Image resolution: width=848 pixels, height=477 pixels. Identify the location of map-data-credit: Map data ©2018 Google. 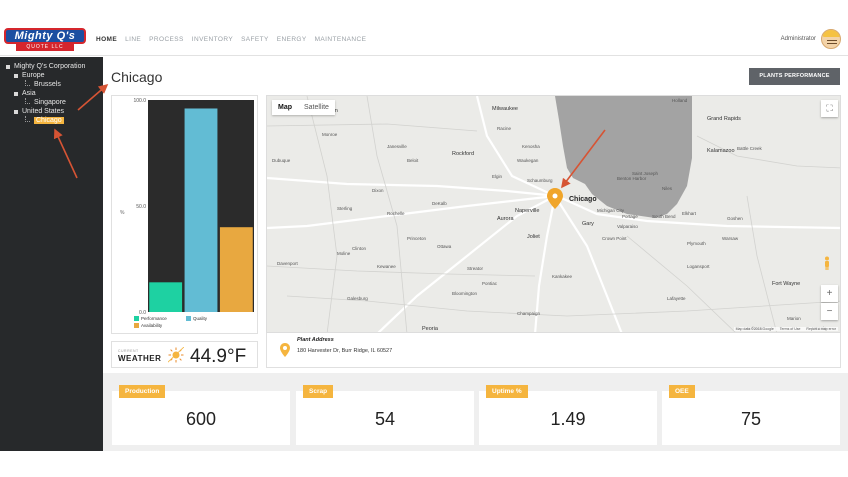
(754, 329).